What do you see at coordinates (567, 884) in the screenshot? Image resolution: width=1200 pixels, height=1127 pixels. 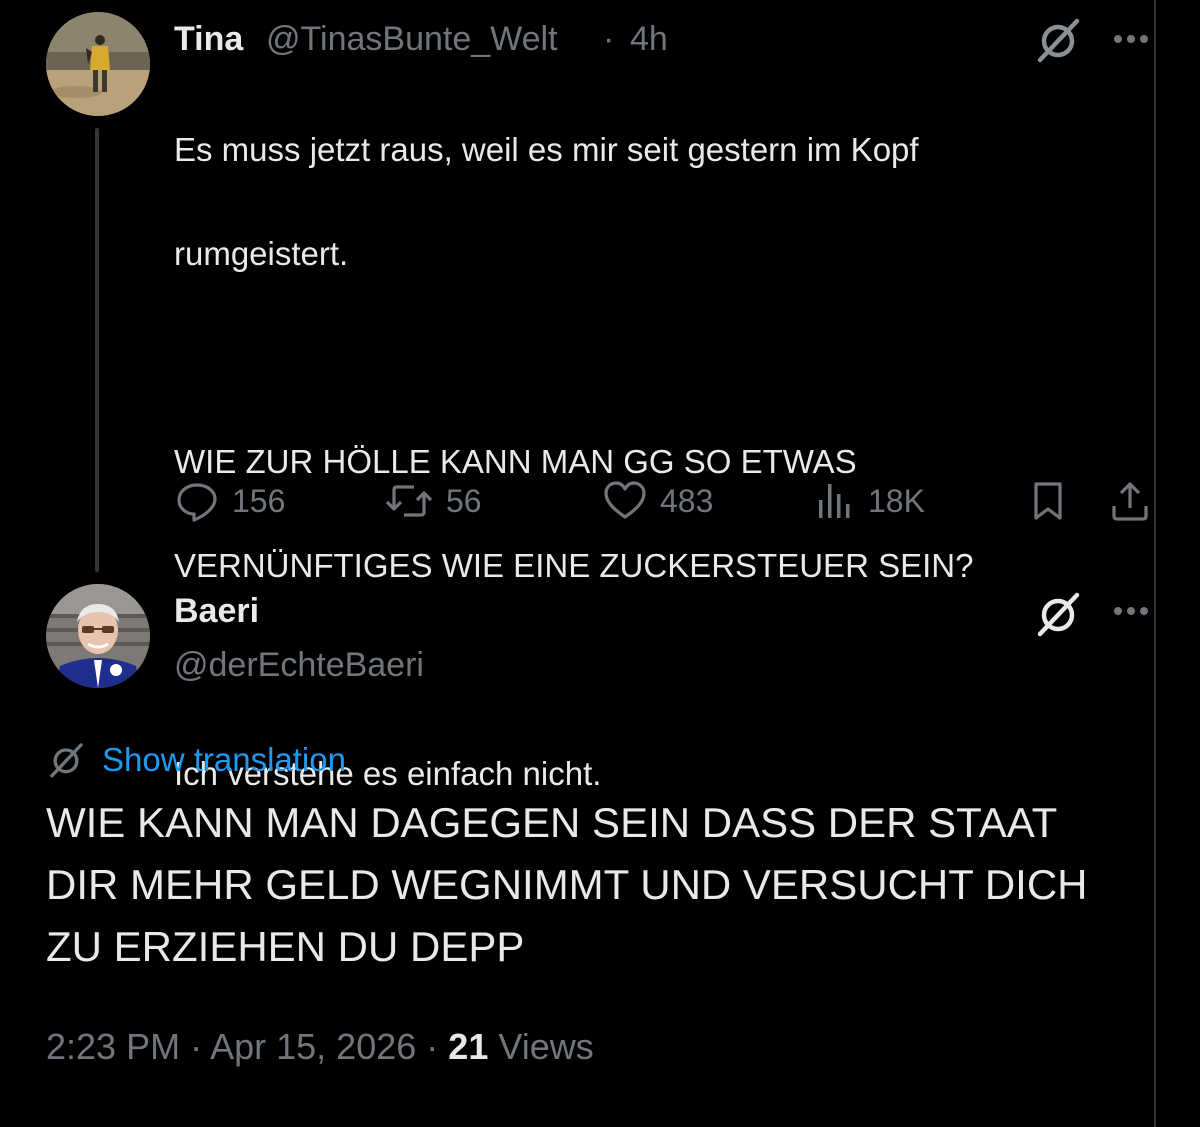 I see `reply-text-line: DIR MEHR GELD WEGNIMMT UND VERSUCHT DICH` at bounding box center [567, 884].